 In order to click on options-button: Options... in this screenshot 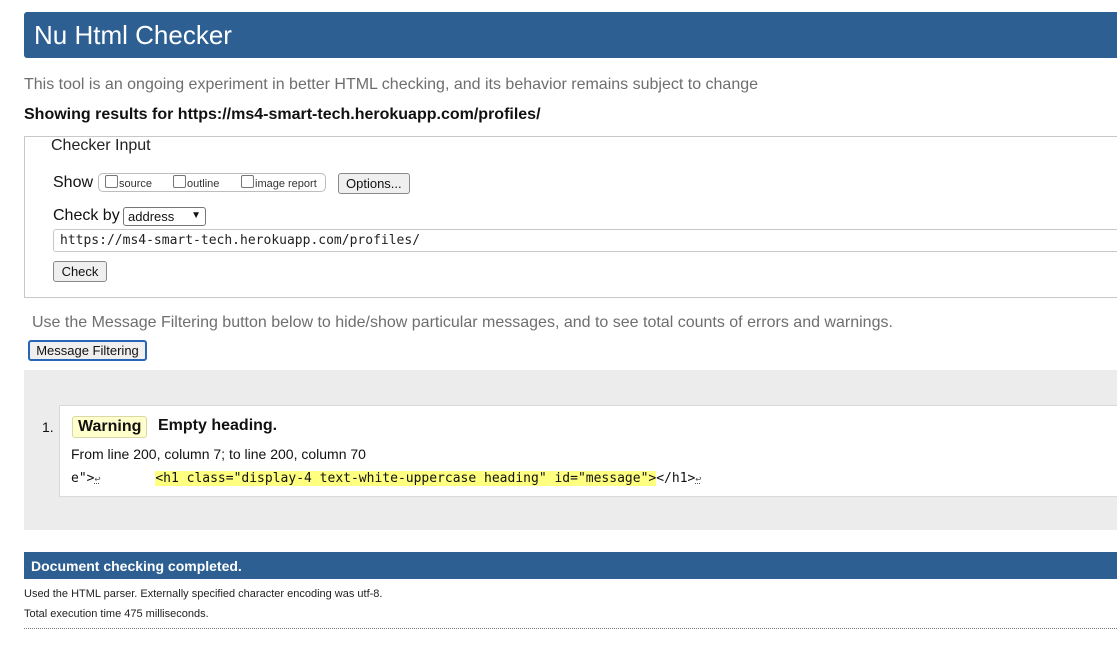, I will do `click(374, 183)`.